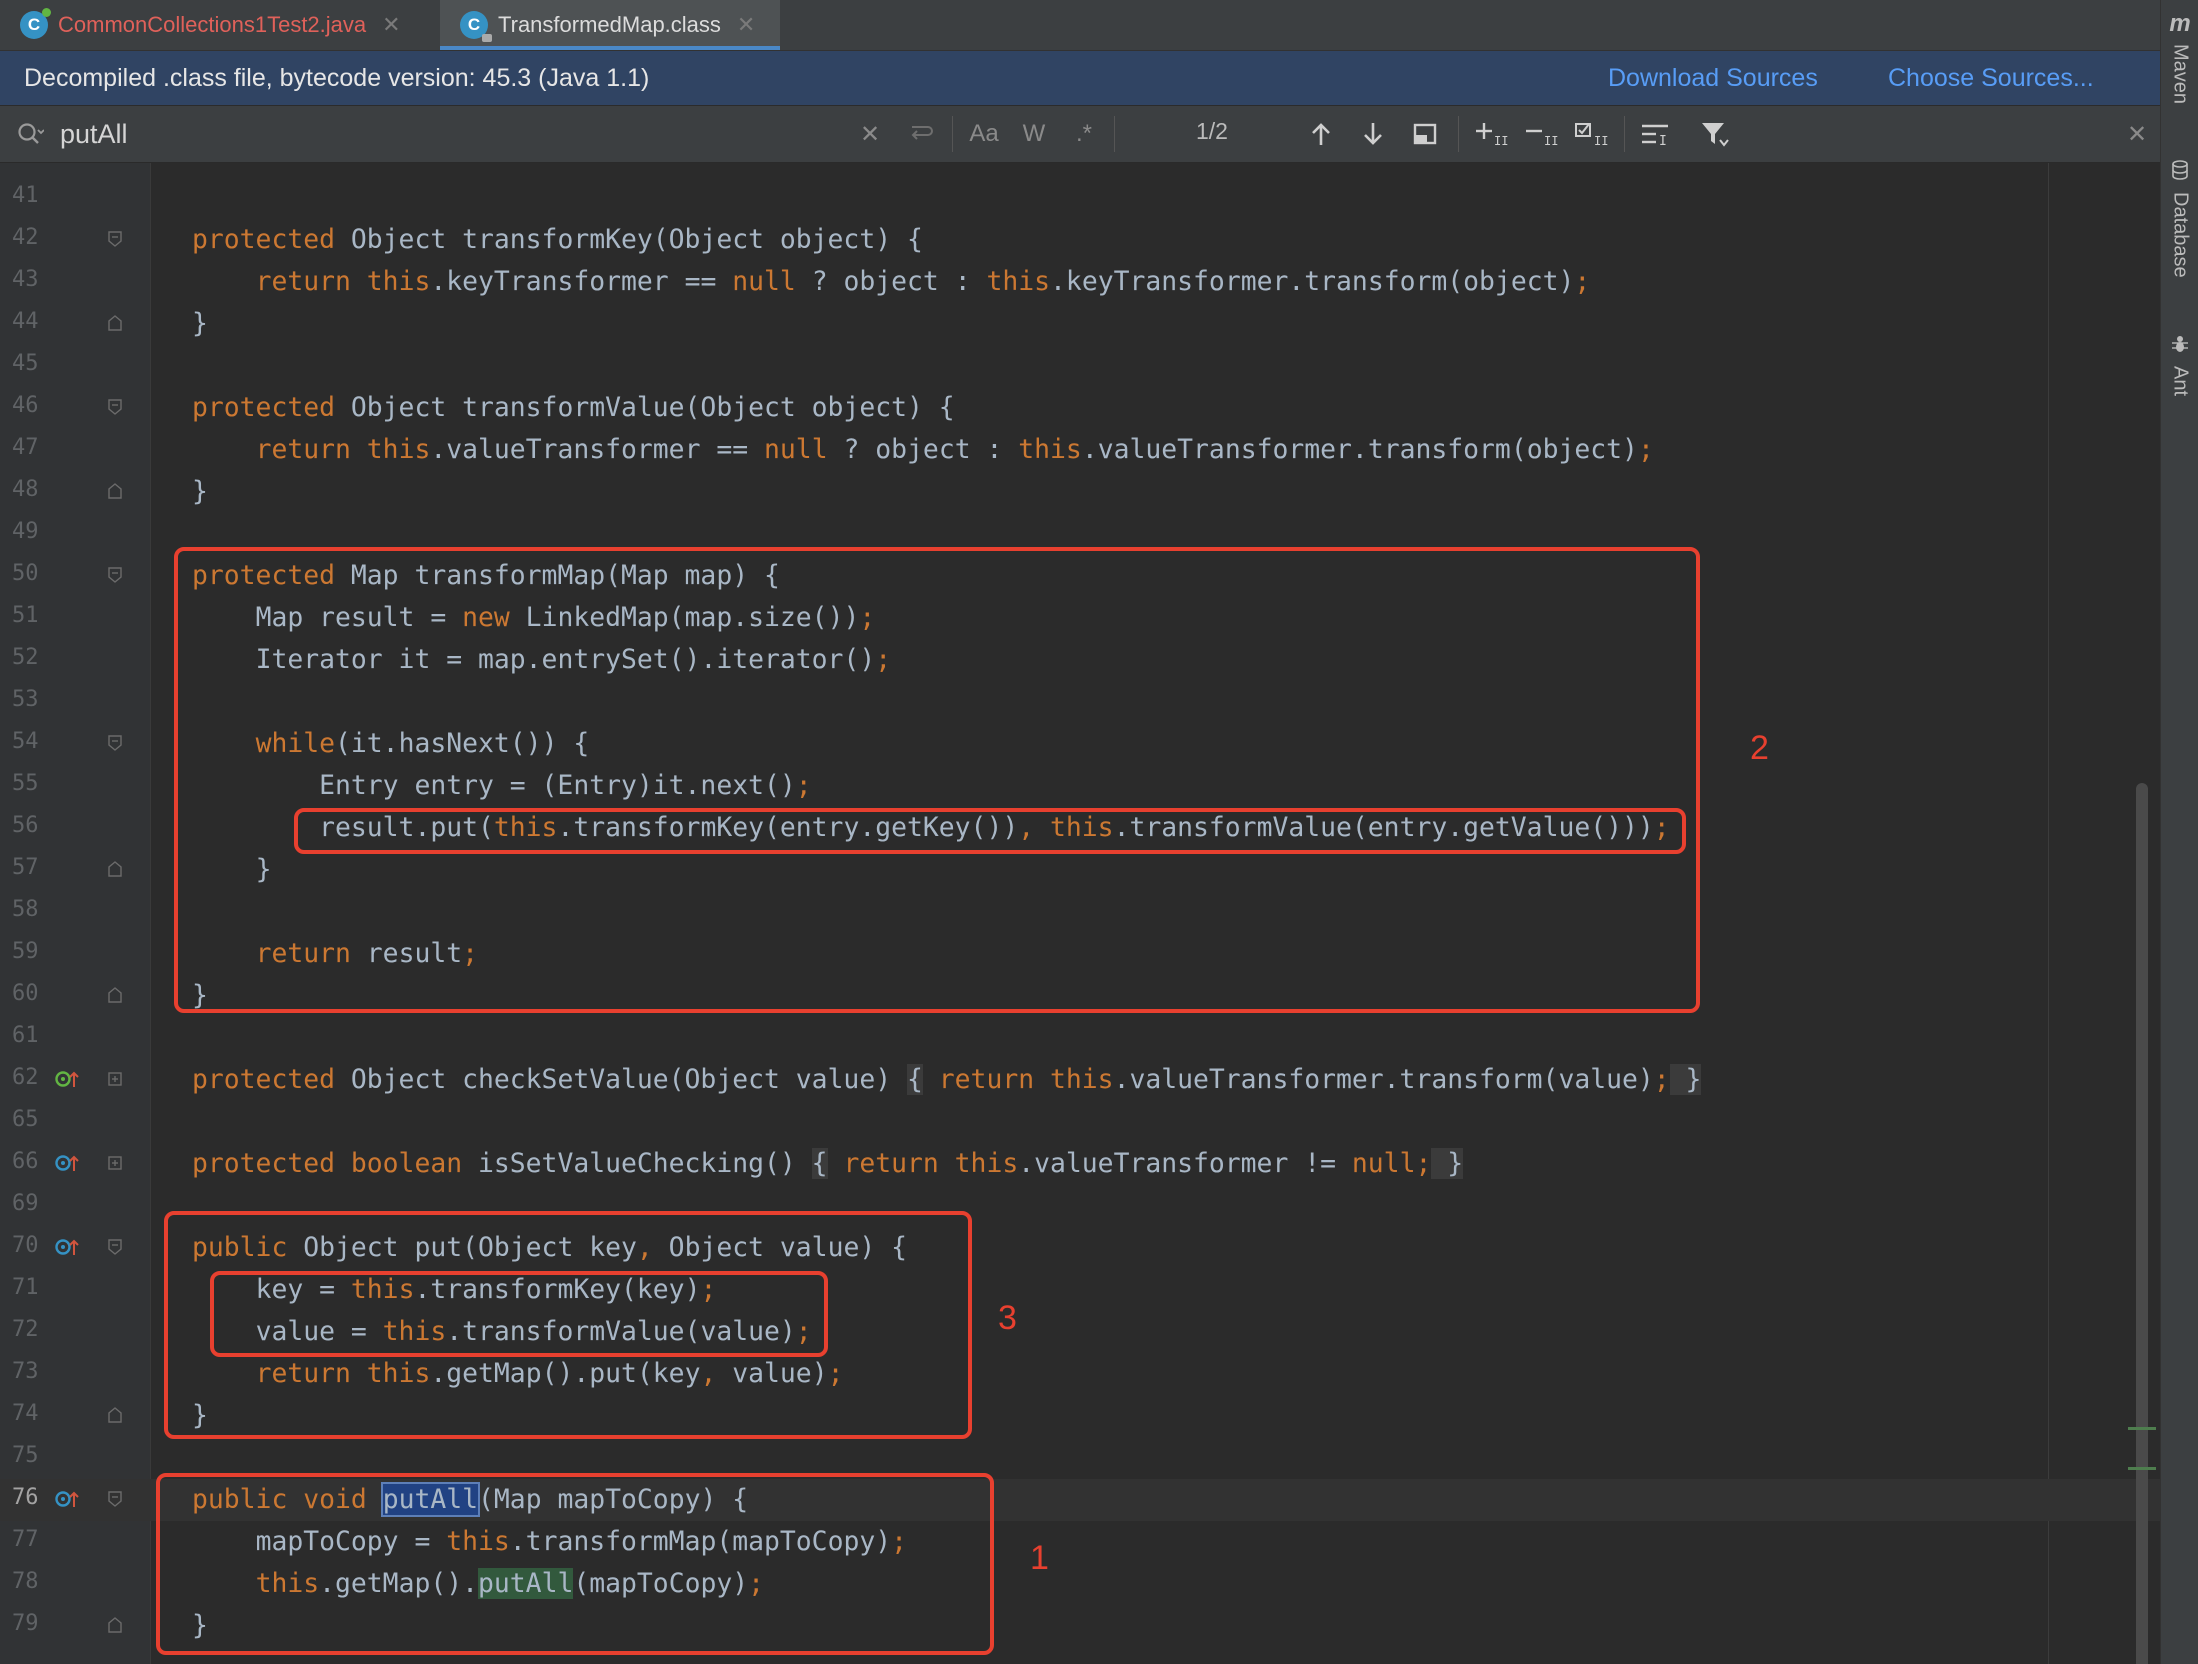 This screenshot has width=2198, height=1664. I want to click on code-text: }, so click(200, 491).